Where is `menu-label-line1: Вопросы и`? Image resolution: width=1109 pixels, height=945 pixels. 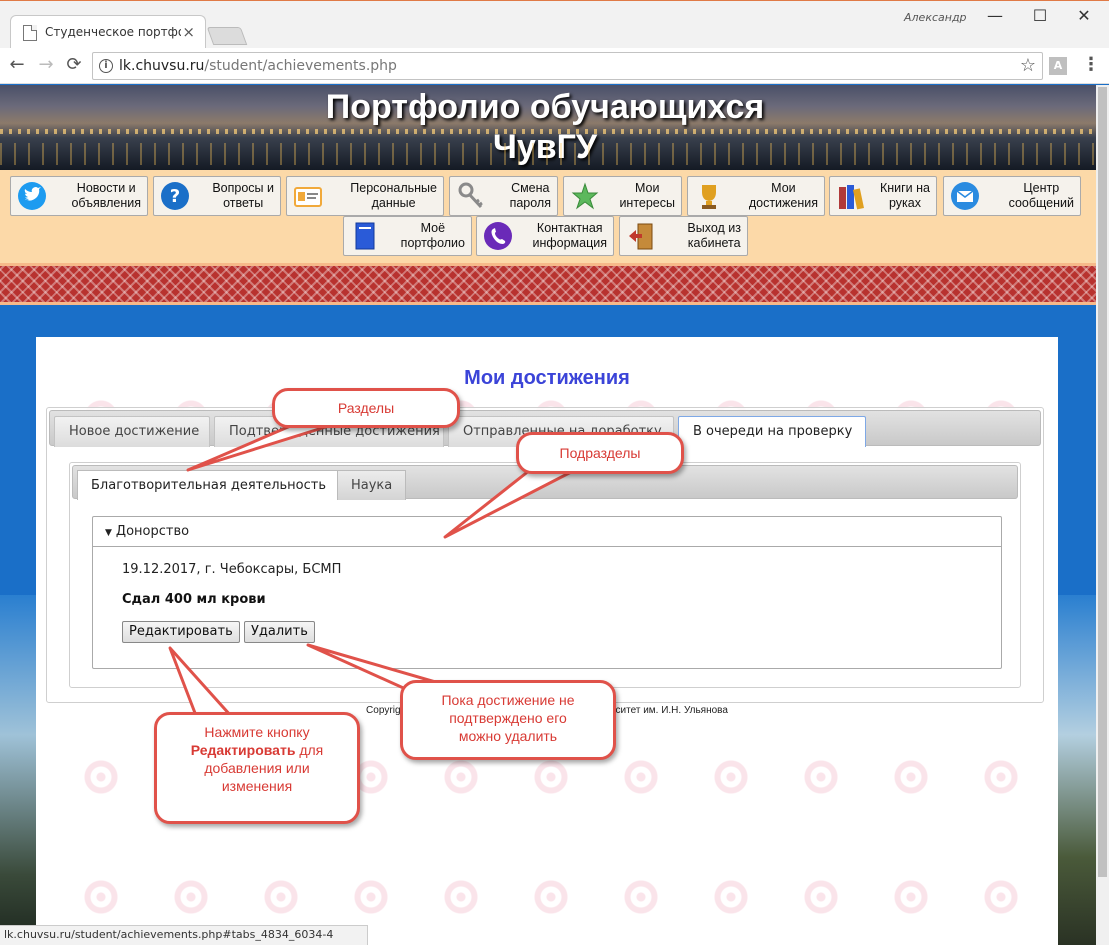
menu-label-line1: Вопросы и is located at coordinates (243, 188).